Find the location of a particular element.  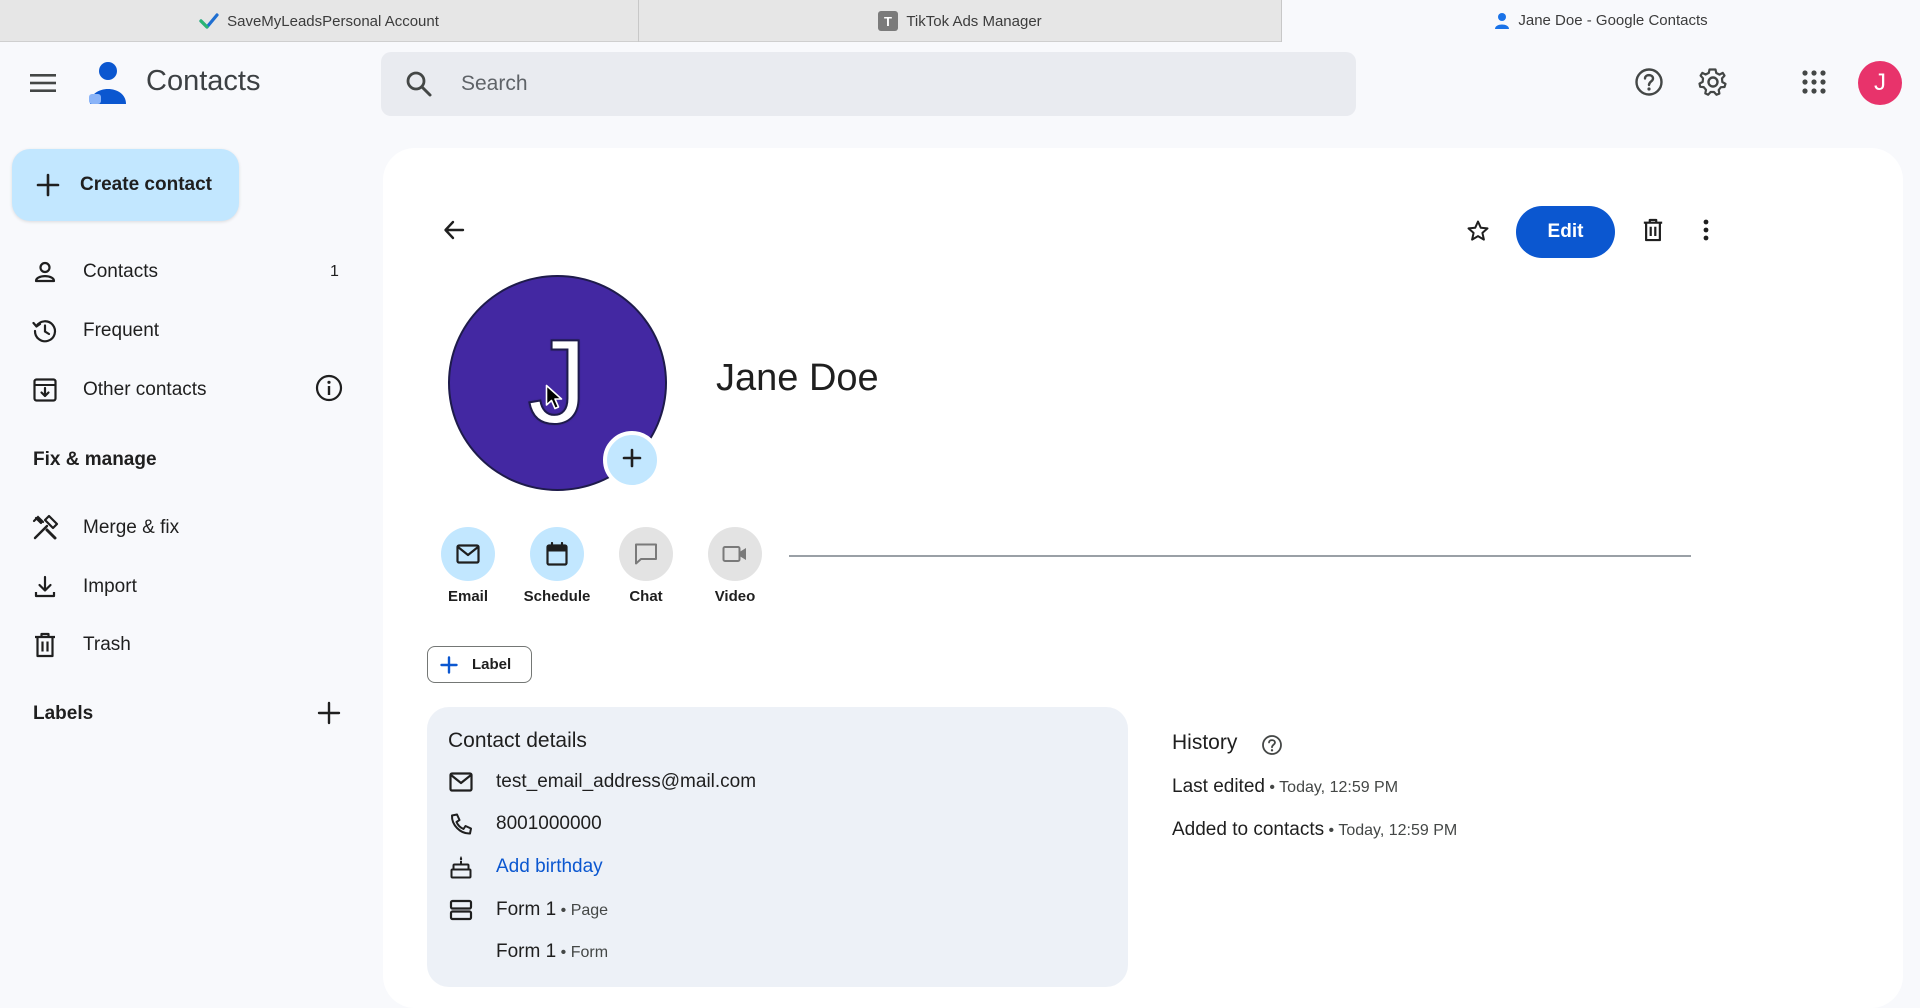

actions-divider is located at coordinates (1240, 556).